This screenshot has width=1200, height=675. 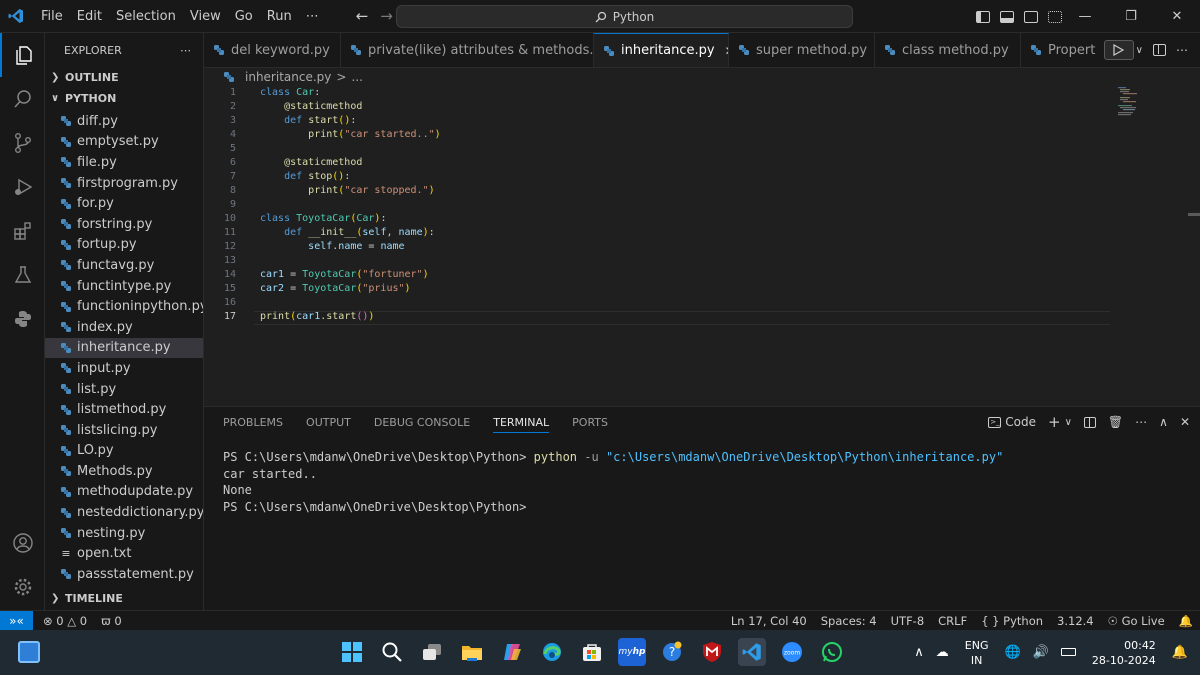 What do you see at coordinates (1068, 652) in the screenshot?
I see `battery-icon` at bounding box center [1068, 652].